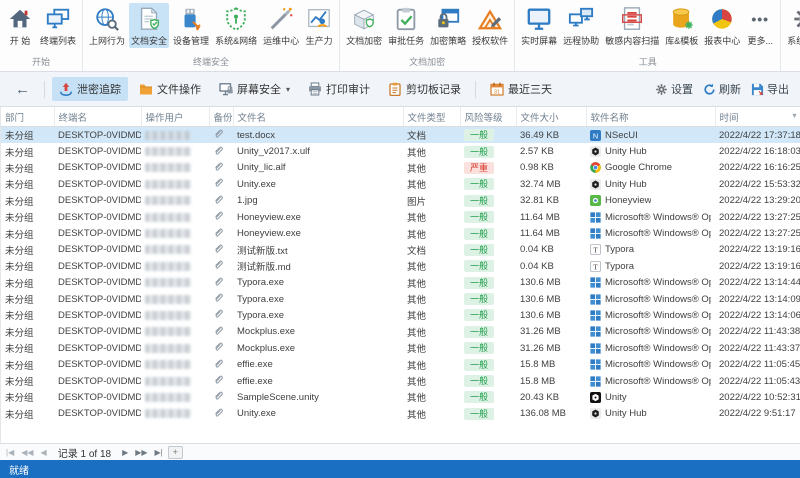 The image size is (800, 478). What do you see at coordinates (521, 89) in the screenshot?
I see `toolbar-button: 31 最近三天` at bounding box center [521, 89].